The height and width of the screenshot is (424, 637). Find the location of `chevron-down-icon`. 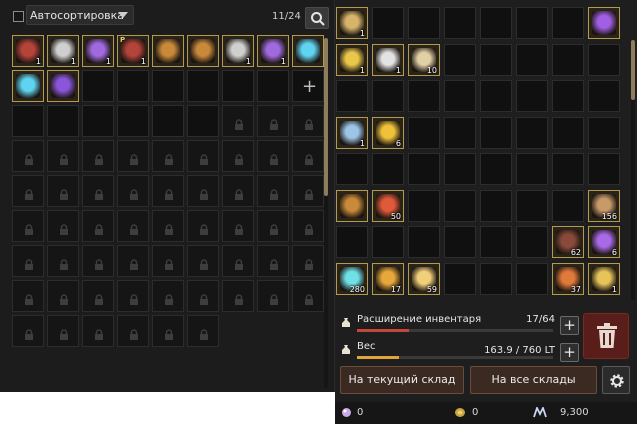

chevron-down-icon is located at coordinates (123, 15).